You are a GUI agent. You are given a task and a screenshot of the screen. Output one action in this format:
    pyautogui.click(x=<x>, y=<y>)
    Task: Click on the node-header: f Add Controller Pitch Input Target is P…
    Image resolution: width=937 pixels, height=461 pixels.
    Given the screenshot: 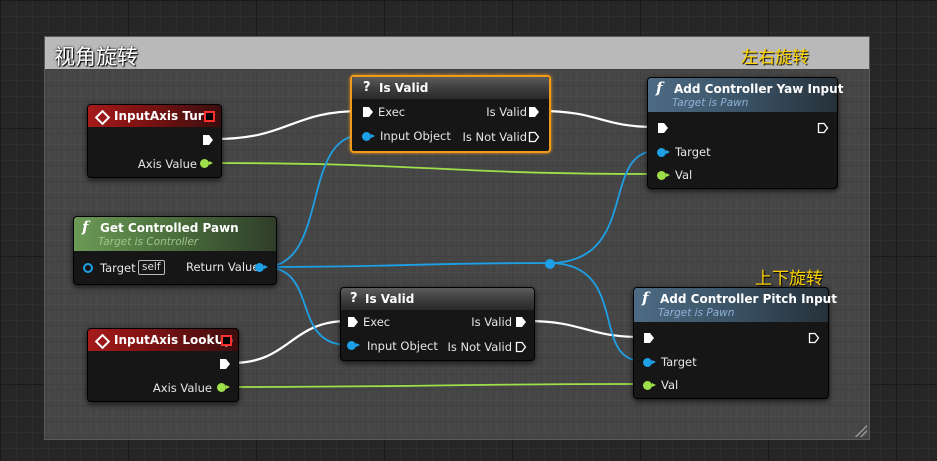 What is the action you would take?
    pyautogui.click(x=735, y=305)
    